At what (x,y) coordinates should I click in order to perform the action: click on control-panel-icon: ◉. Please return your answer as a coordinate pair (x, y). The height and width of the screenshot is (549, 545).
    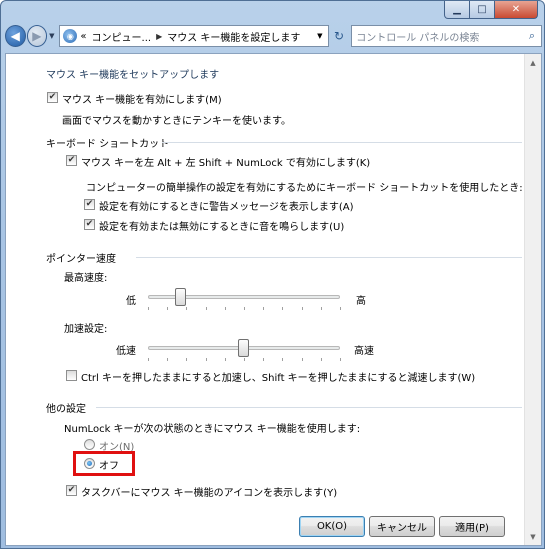
    Looking at the image, I should click on (70, 36).